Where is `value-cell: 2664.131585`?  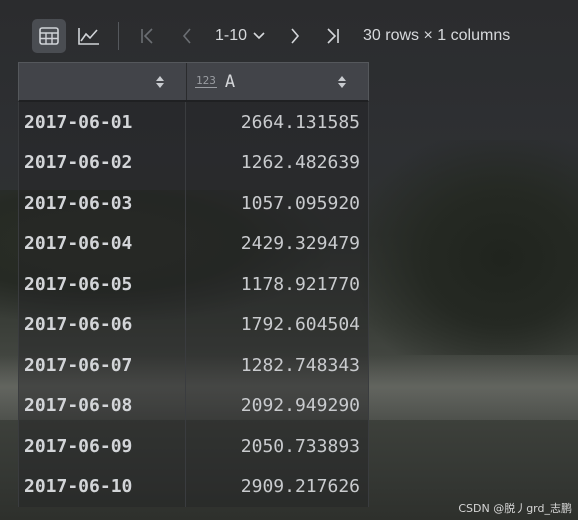
value-cell: 2664.131585 is located at coordinates (277, 122).